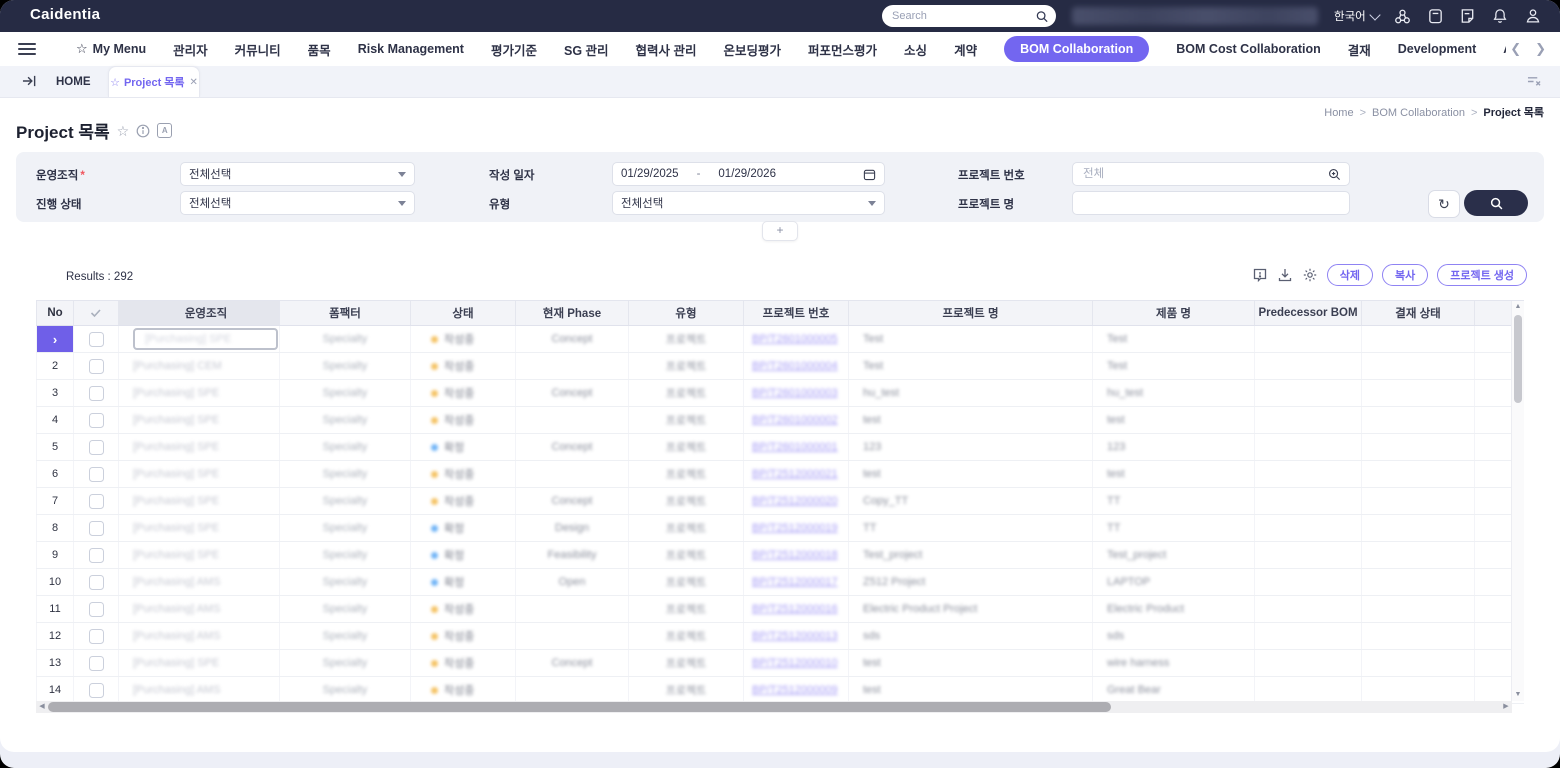  What do you see at coordinates (1500, 16) in the screenshot?
I see `notification-bell-icon` at bounding box center [1500, 16].